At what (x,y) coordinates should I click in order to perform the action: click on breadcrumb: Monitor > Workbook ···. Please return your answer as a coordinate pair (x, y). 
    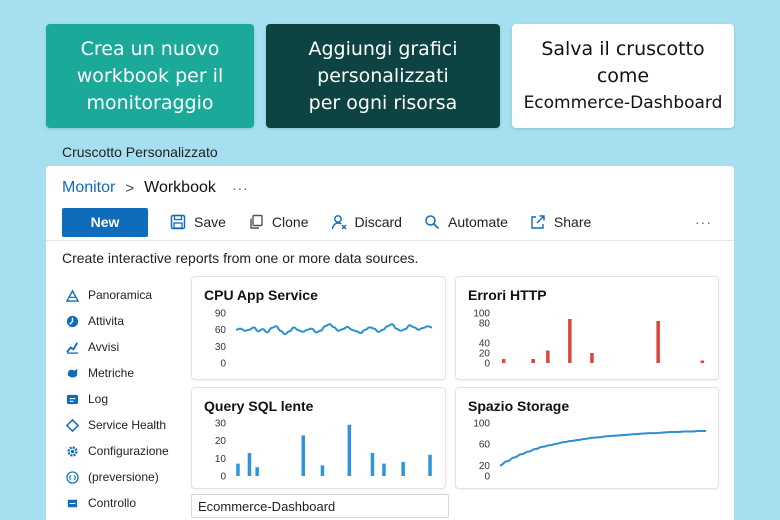
    Looking at the image, I should click on (155, 188).